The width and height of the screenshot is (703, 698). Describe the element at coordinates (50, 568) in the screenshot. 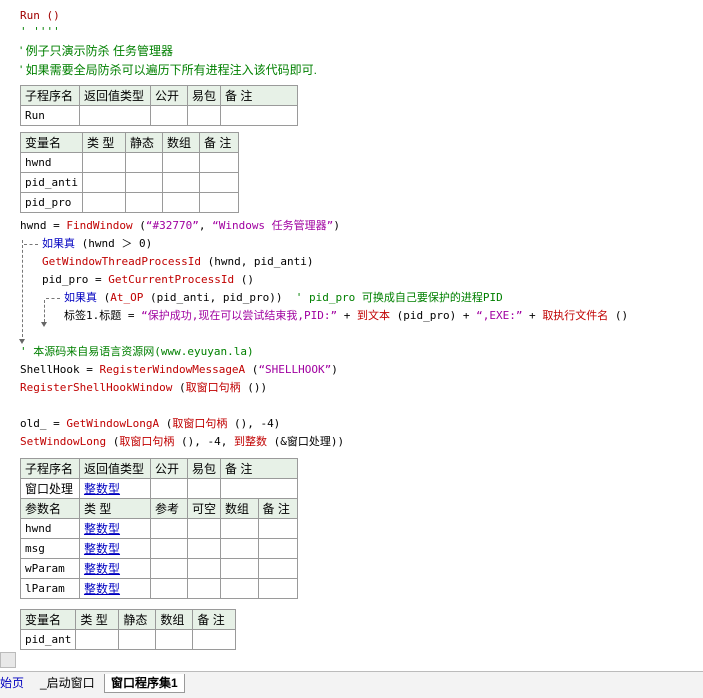

I see `param-name-cell: wParam` at that location.